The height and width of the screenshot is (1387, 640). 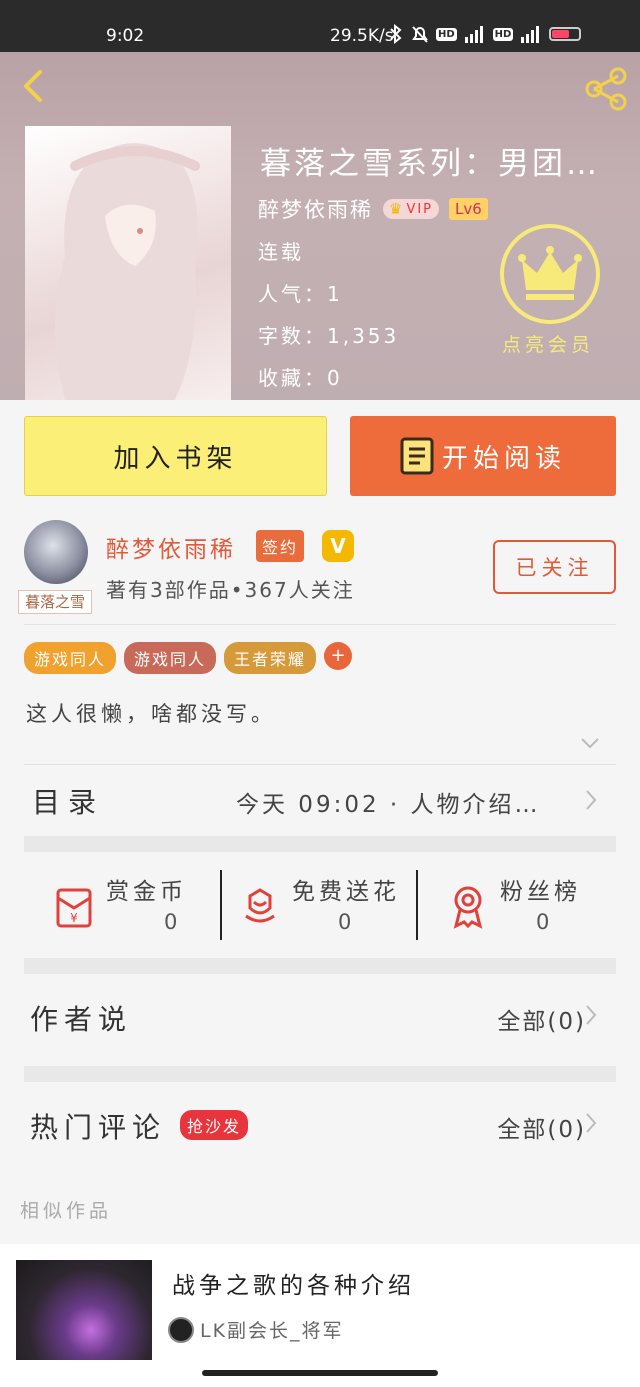 I want to click on first-comment-badge: 抢沙发, so click(x=214, y=1125).